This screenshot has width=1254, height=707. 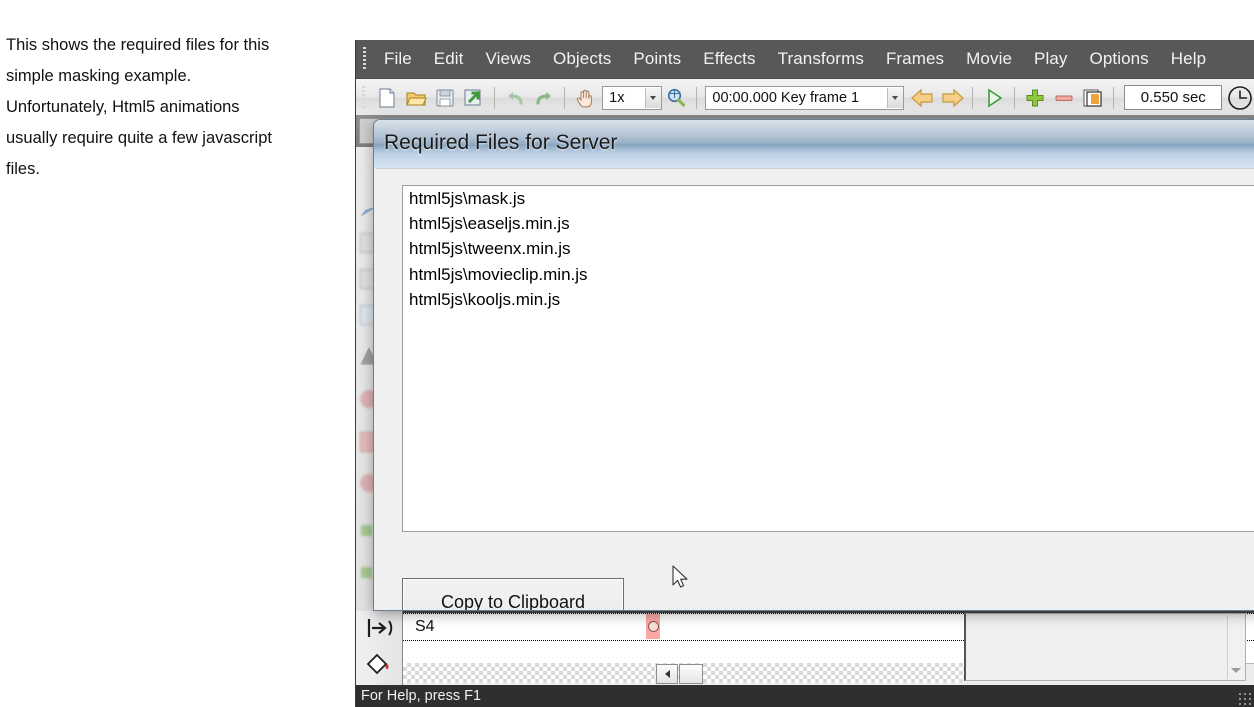 What do you see at coordinates (379, 666) in the screenshot?
I see `paint-bucket-icon` at bounding box center [379, 666].